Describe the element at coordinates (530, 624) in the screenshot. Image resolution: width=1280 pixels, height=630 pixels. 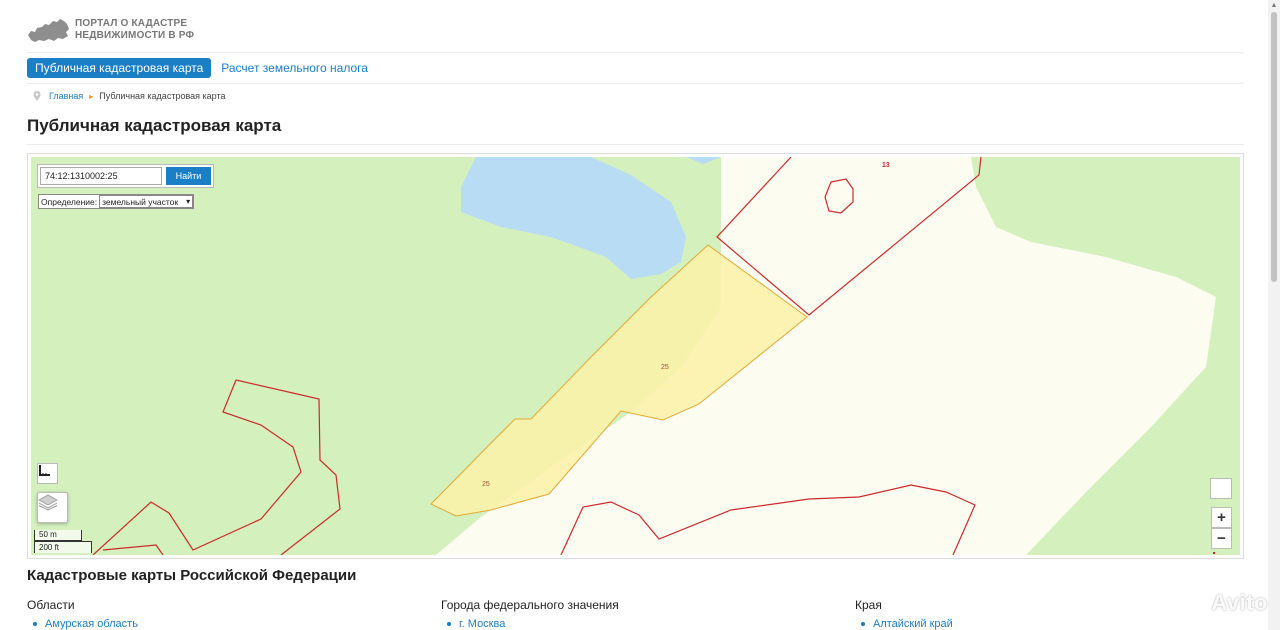
I see `list-item: г. Москва` at that location.